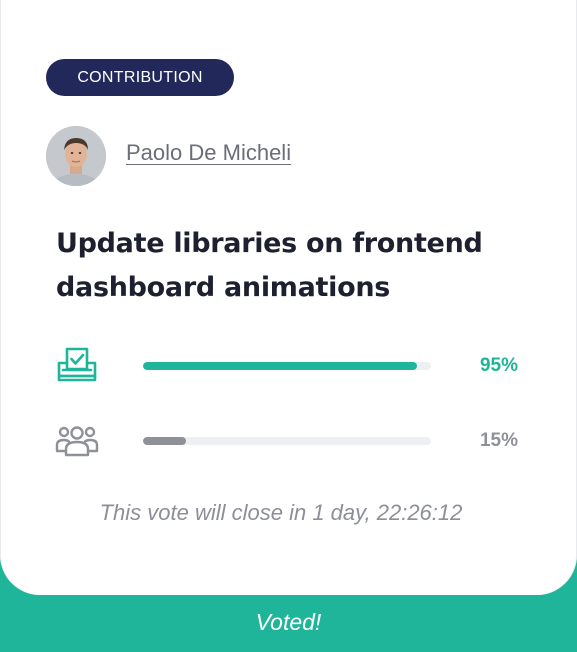  I want to click on participation-progress-fill, so click(165, 441).